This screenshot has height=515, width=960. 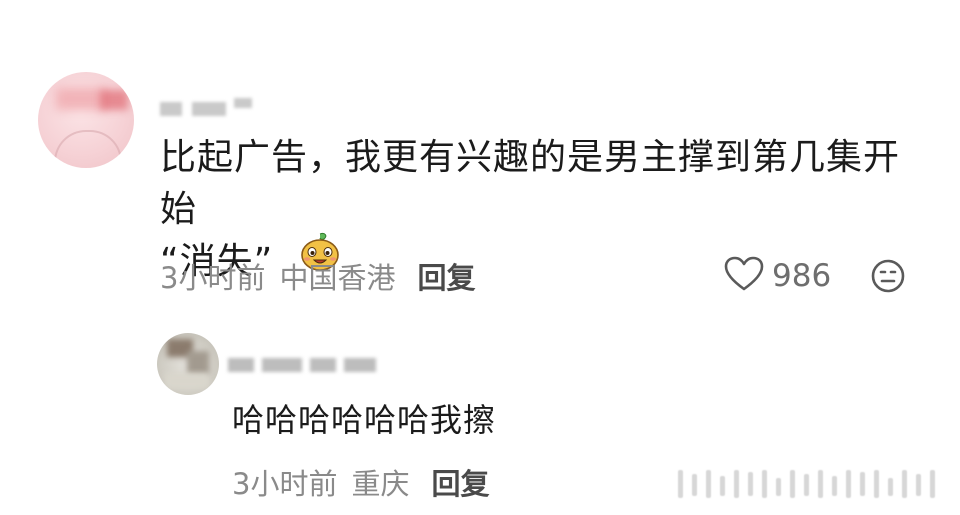 What do you see at coordinates (812, 484) in the screenshot?
I see `watermark-redacted` at bounding box center [812, 484].